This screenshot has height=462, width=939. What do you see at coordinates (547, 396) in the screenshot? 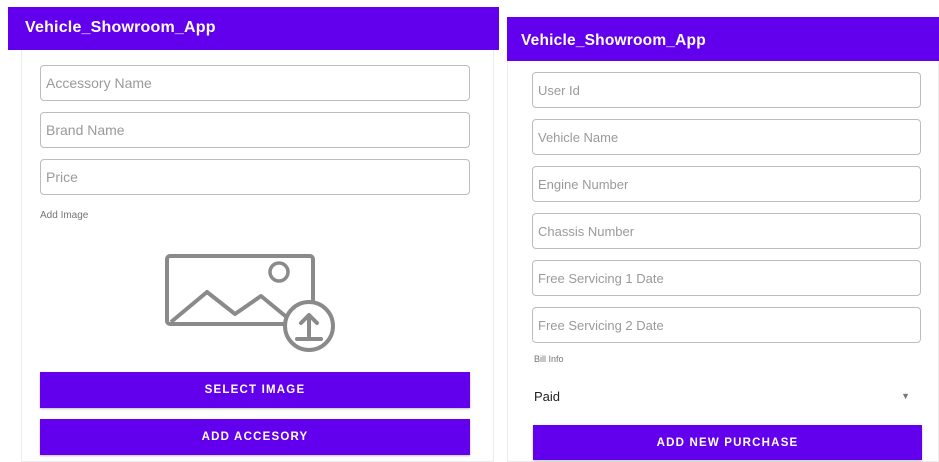
I see `bill-status-selected: Paid` at bounding box center [547, 396].